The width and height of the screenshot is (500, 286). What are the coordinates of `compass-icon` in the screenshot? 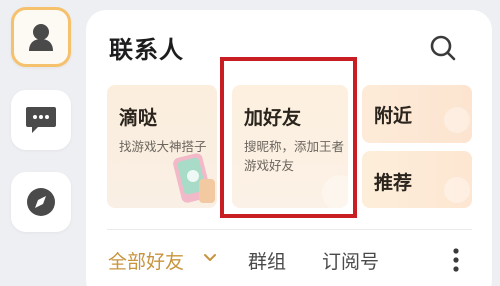 It's located at (41, 202).